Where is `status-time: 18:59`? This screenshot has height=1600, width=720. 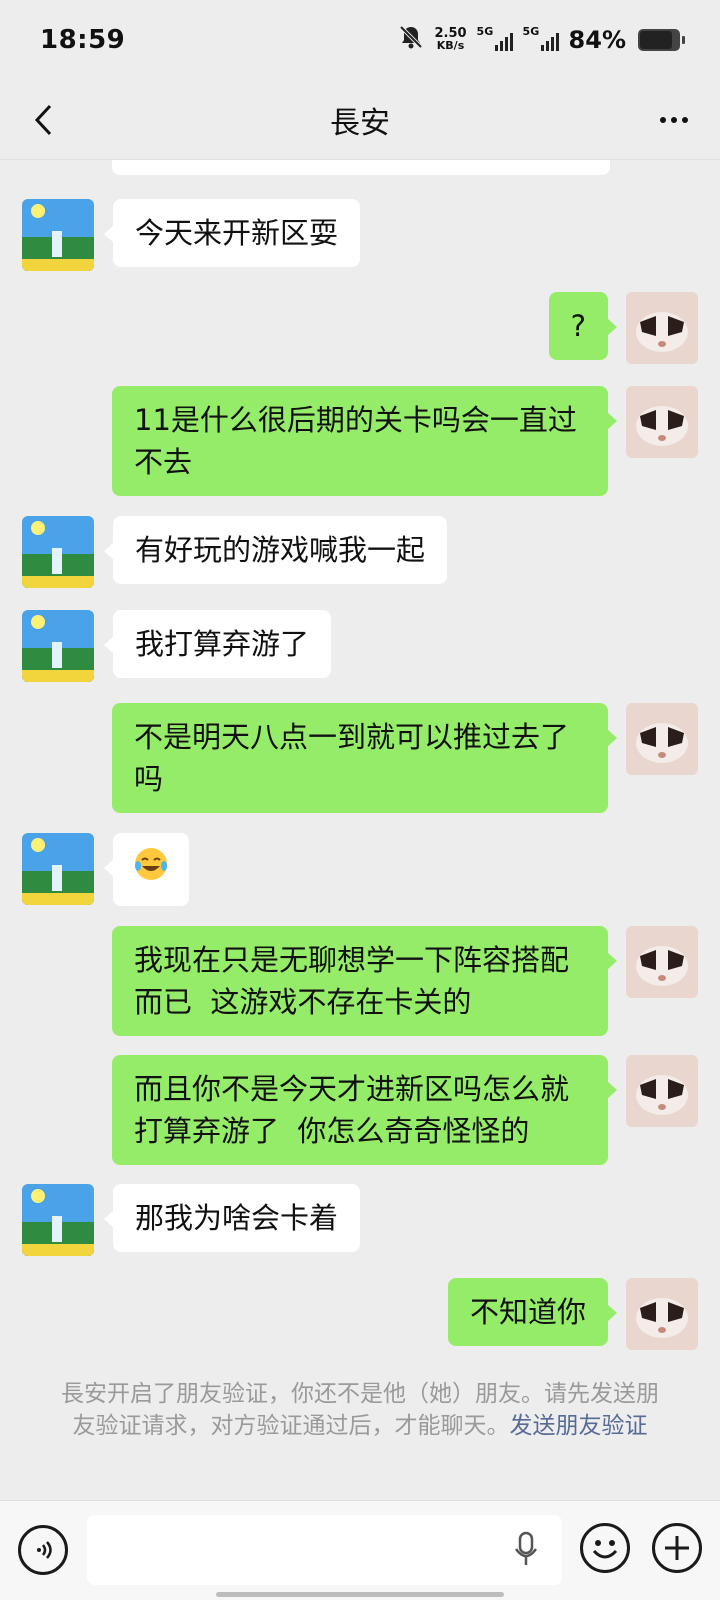 status-time: 18:59 is located at coordinates (83, 40).